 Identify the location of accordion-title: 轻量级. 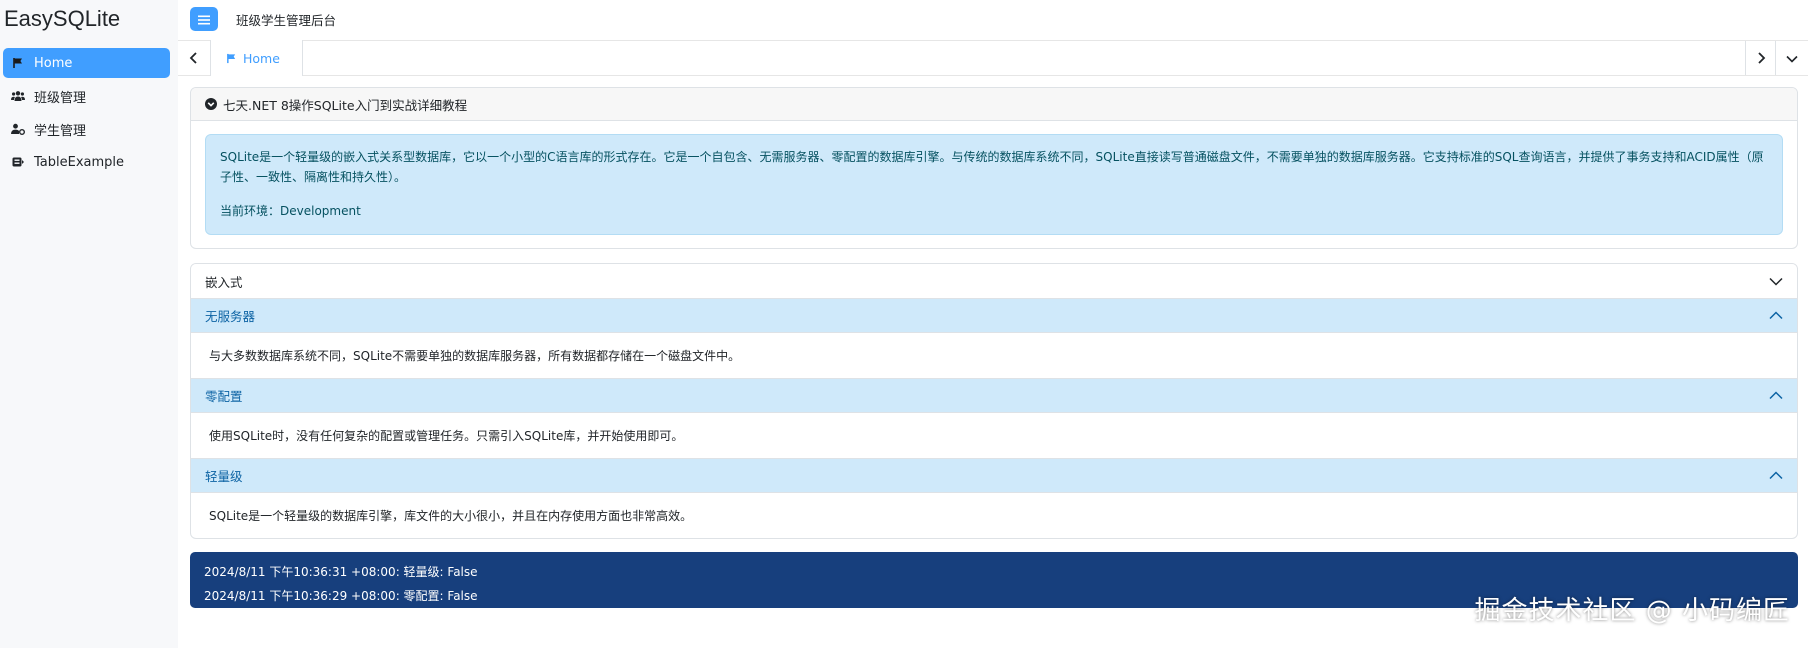
(224, 476).